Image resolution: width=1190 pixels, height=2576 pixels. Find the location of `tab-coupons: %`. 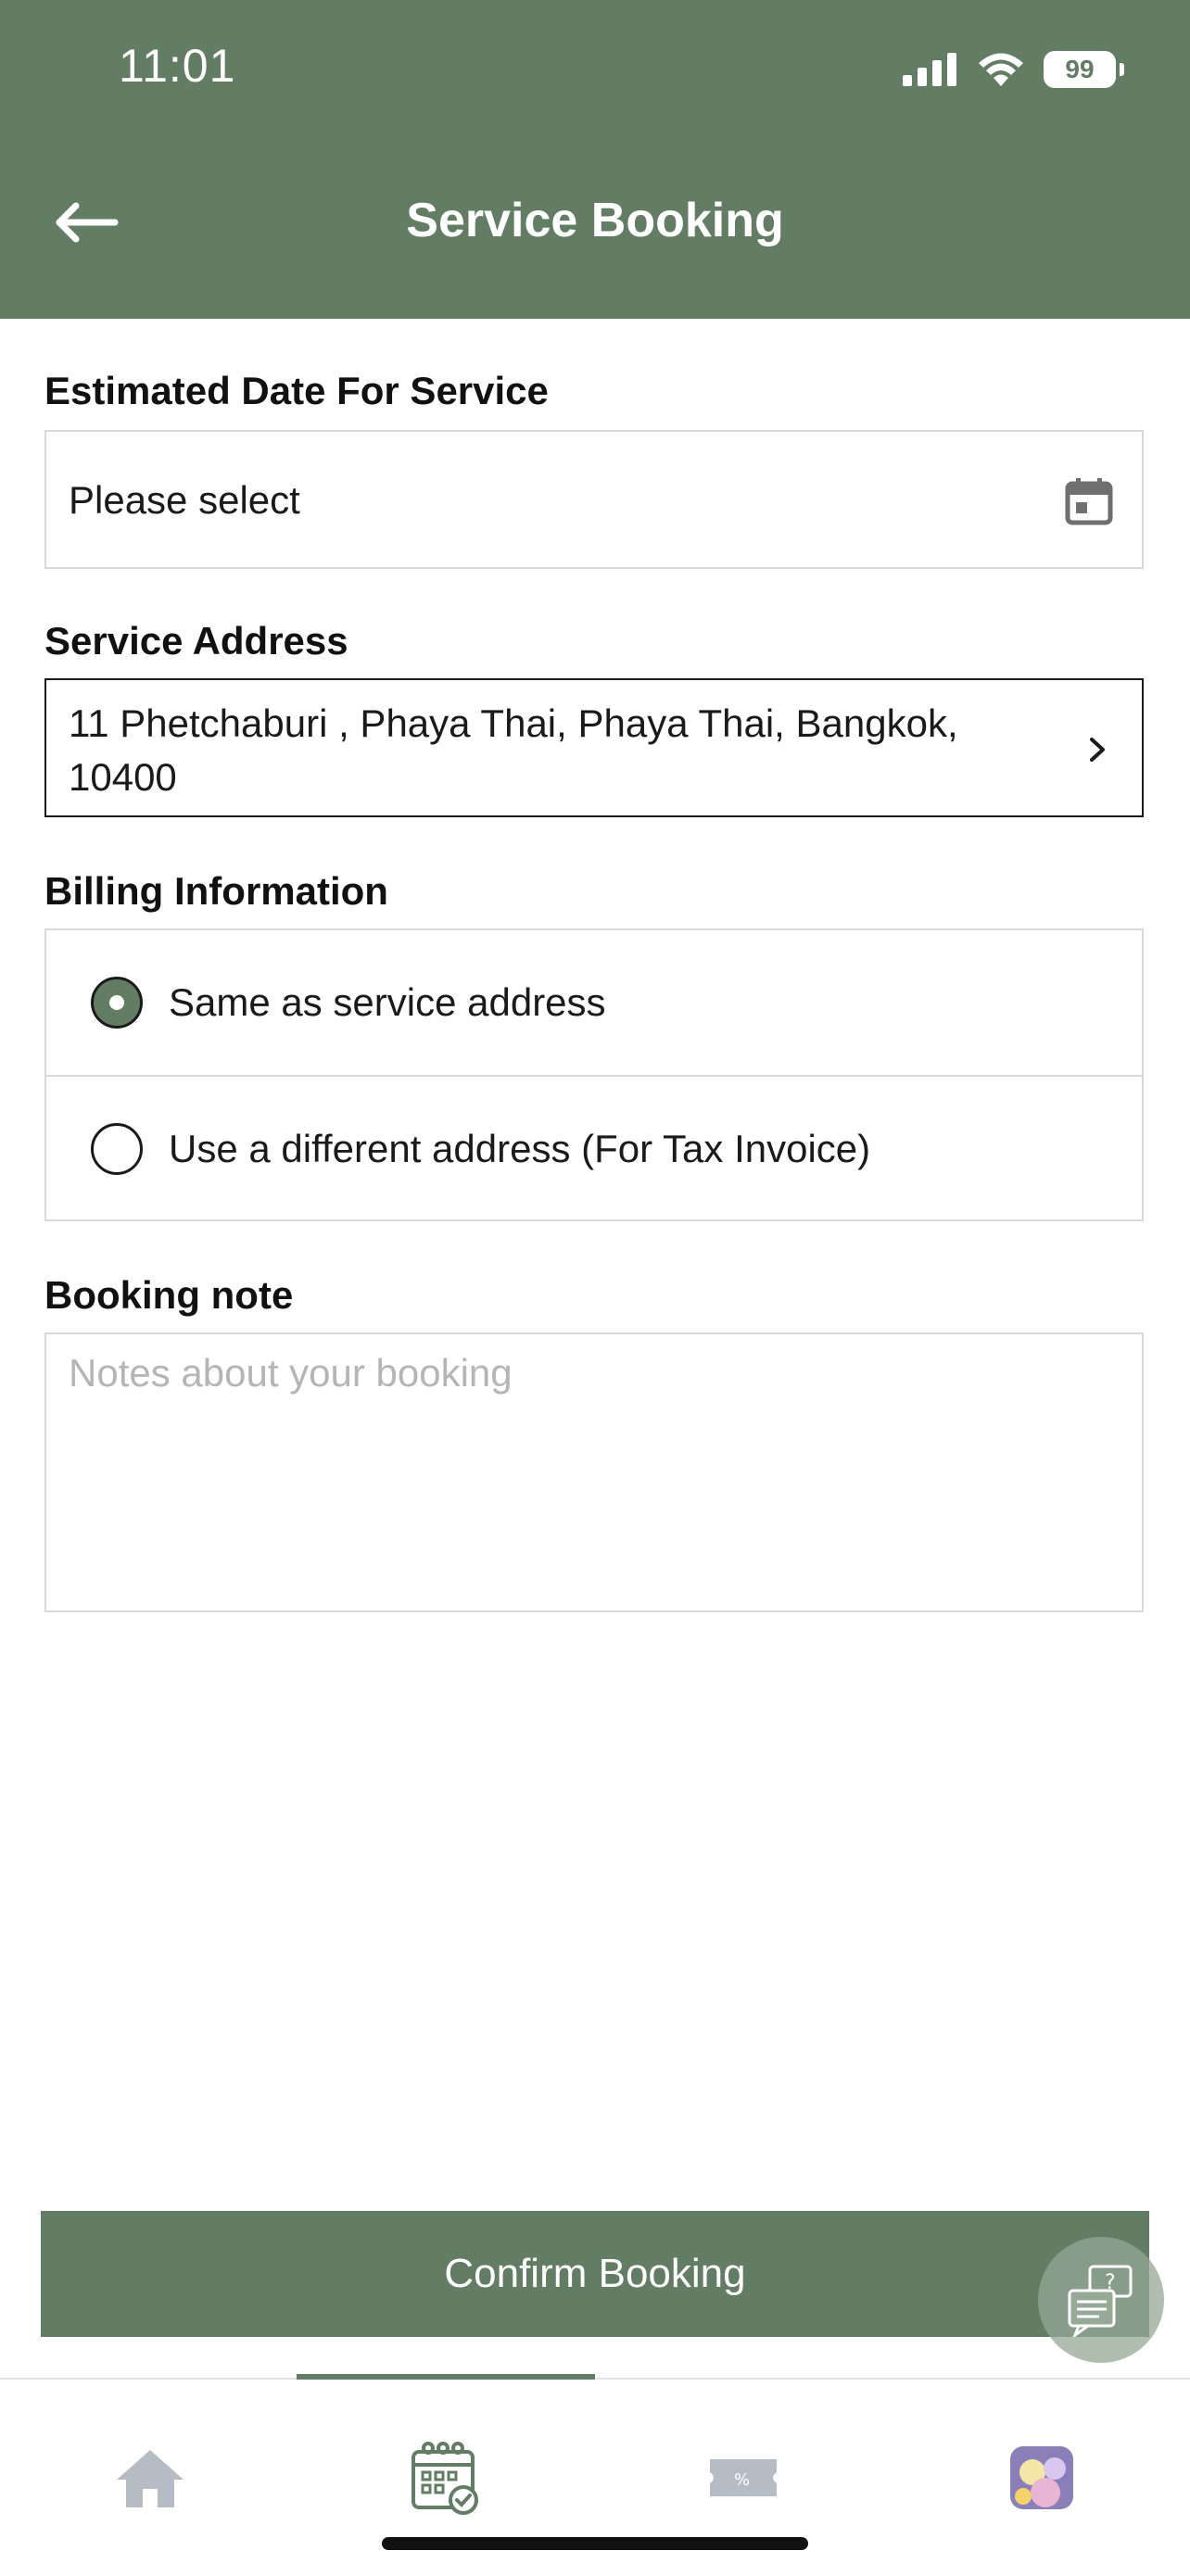

tab-coupons: % is located at coordinates (743, 2477).